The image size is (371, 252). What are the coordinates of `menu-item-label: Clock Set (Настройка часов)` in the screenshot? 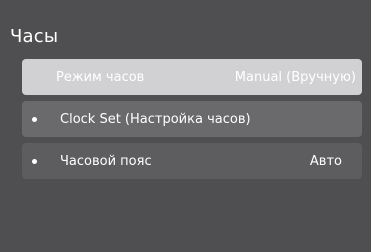 It's located at (155, 119).